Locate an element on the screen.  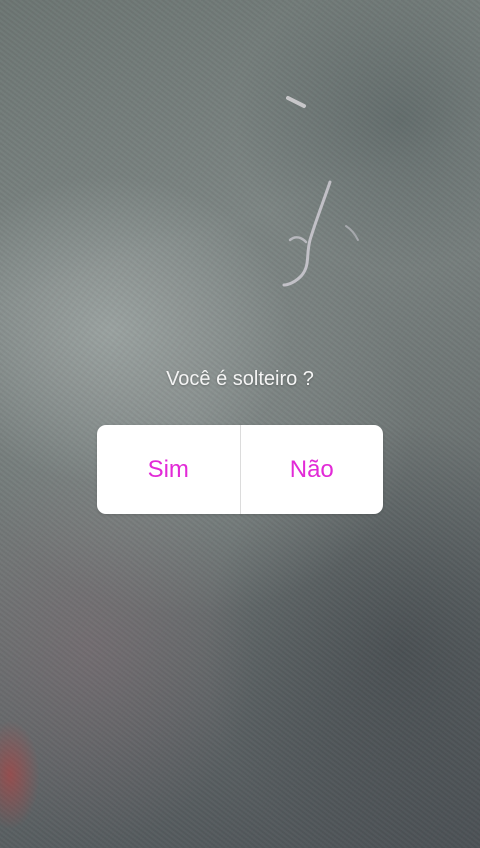
background-scribble is located at coordinates (320, 191).